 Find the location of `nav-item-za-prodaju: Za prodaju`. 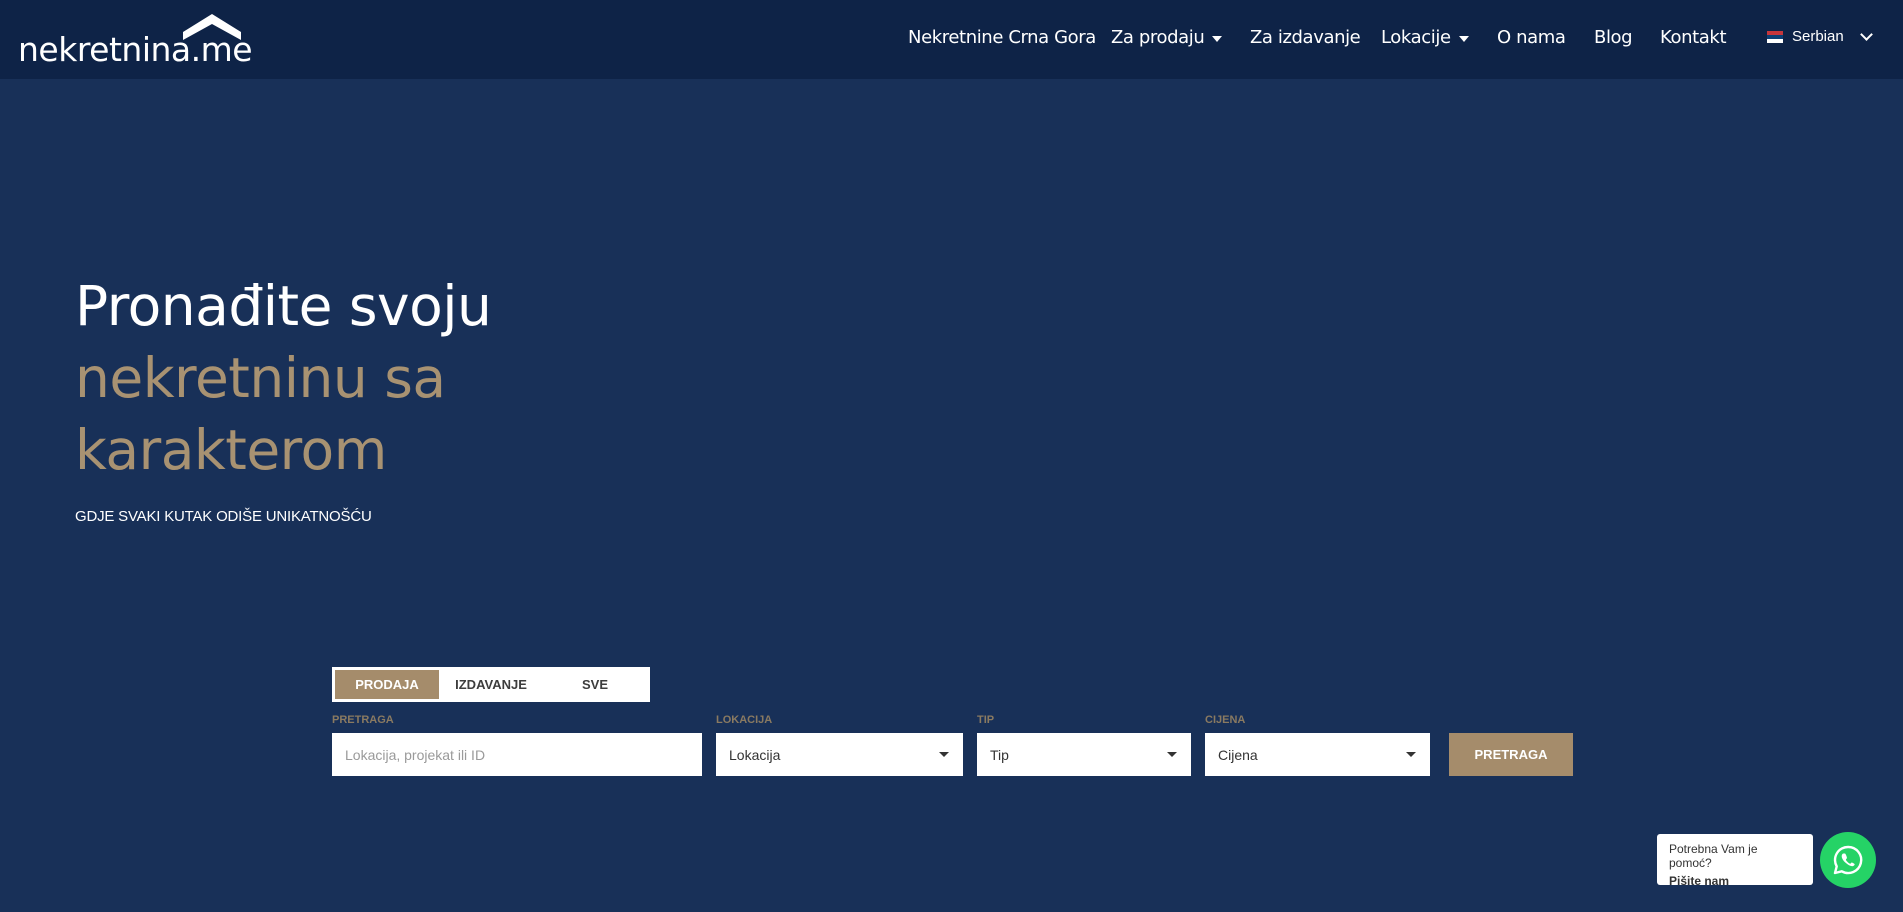

nav-item-za-prodaju: Za prodaju is located at coordinates (1167, 37).